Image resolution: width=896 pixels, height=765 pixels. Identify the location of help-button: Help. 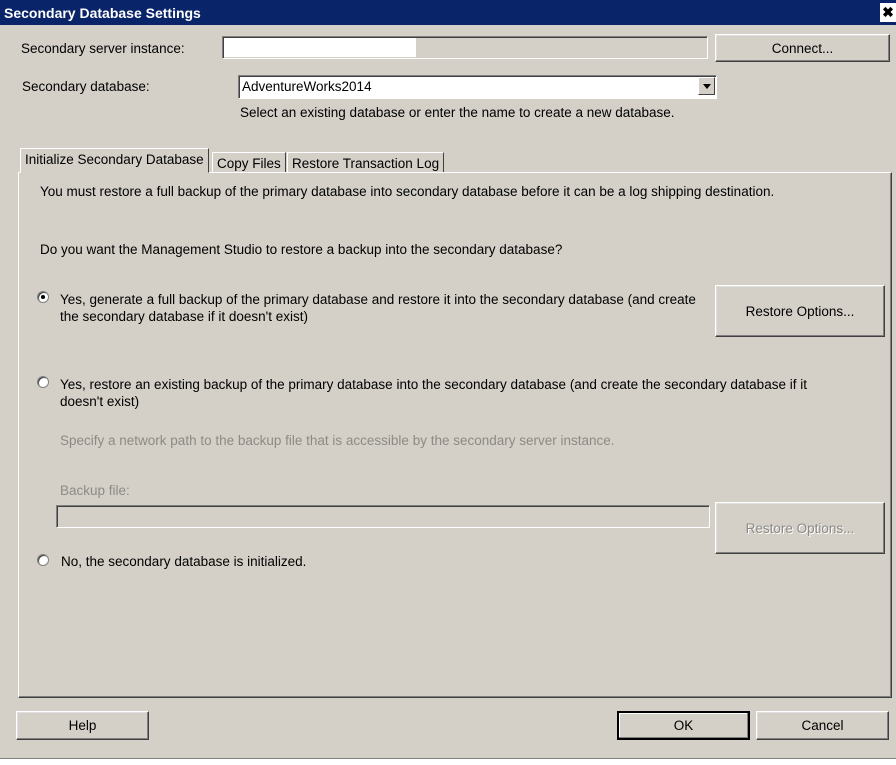
(82, 725).